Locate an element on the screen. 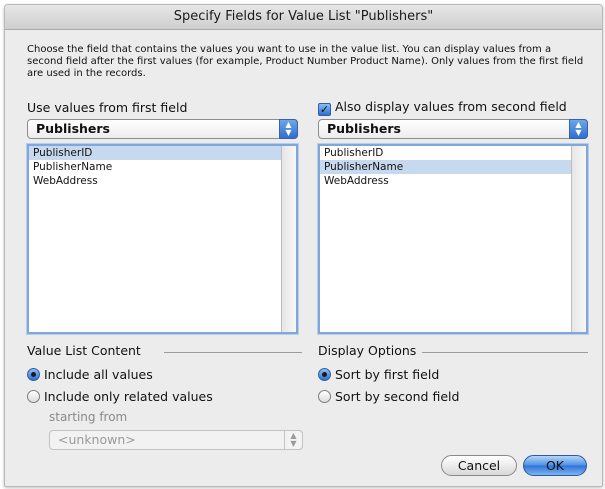  second-field-checkbox: ✓ Also display values from second field is located at coordinates (442, 107).